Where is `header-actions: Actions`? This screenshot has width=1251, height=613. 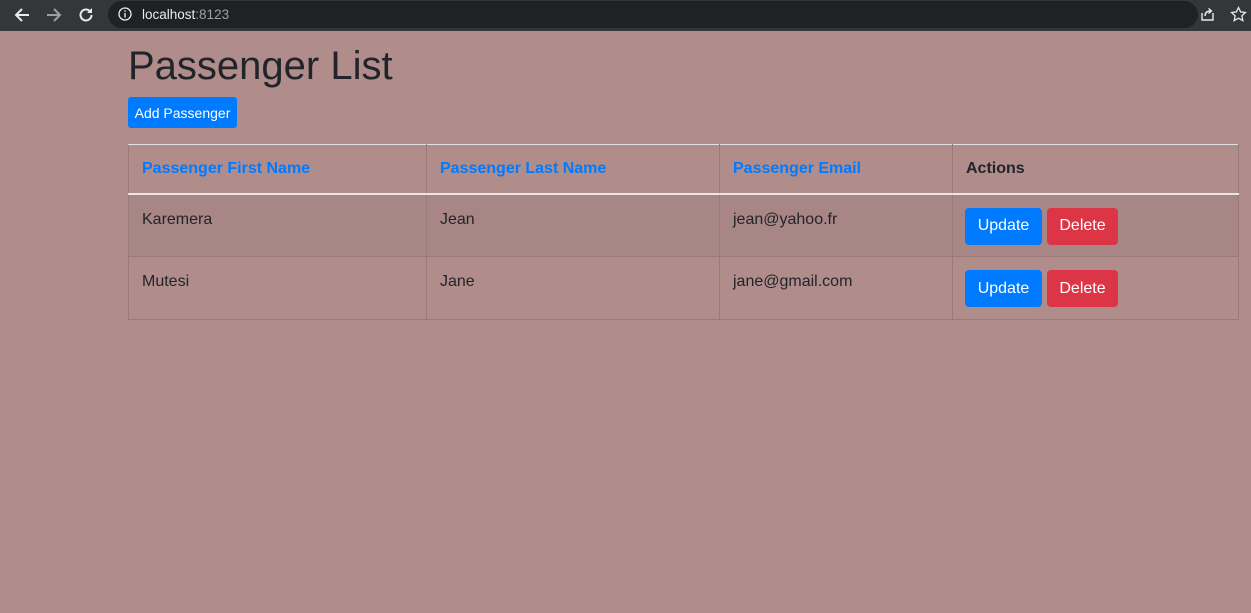
header-actions: Actions is located at coordinates (1095, 169).